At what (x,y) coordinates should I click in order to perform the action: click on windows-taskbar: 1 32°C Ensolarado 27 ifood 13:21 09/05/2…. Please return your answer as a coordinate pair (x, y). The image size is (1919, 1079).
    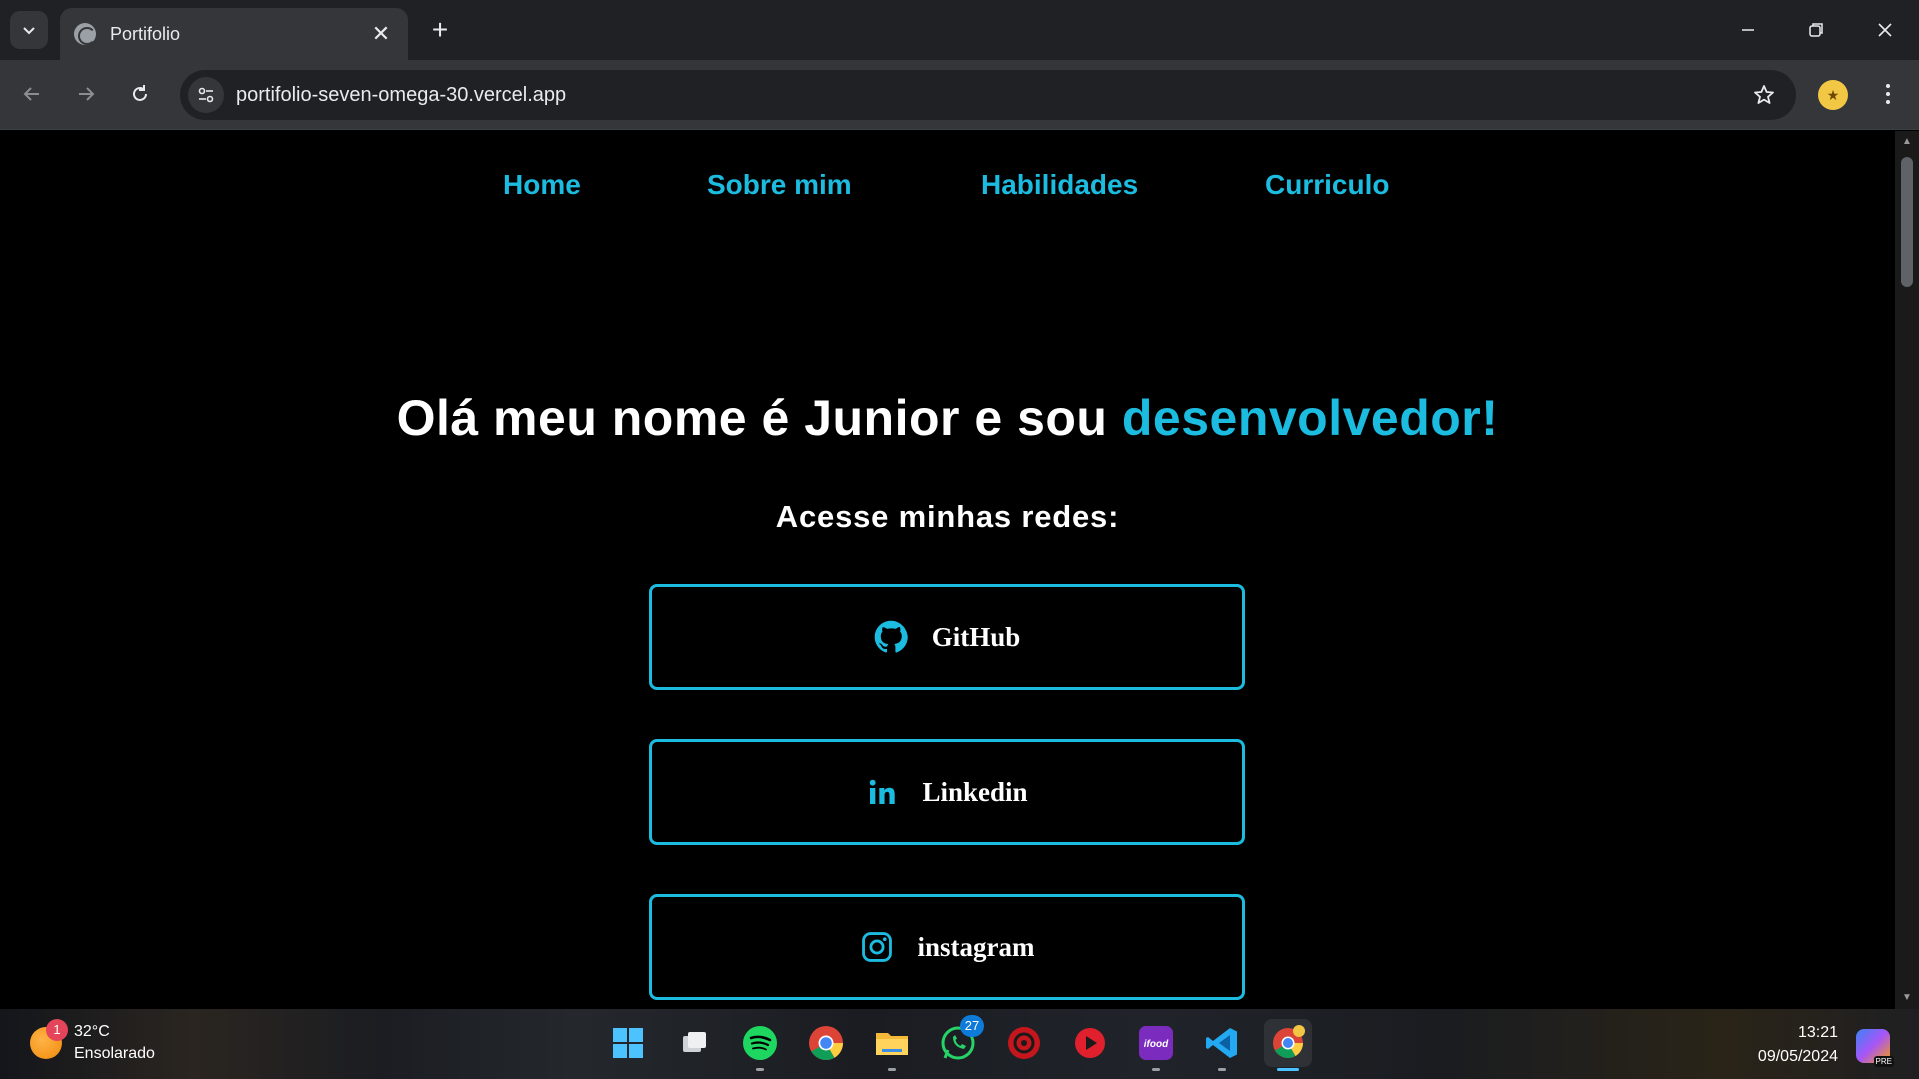
    Looking at the image, I should click on (959, 1044).